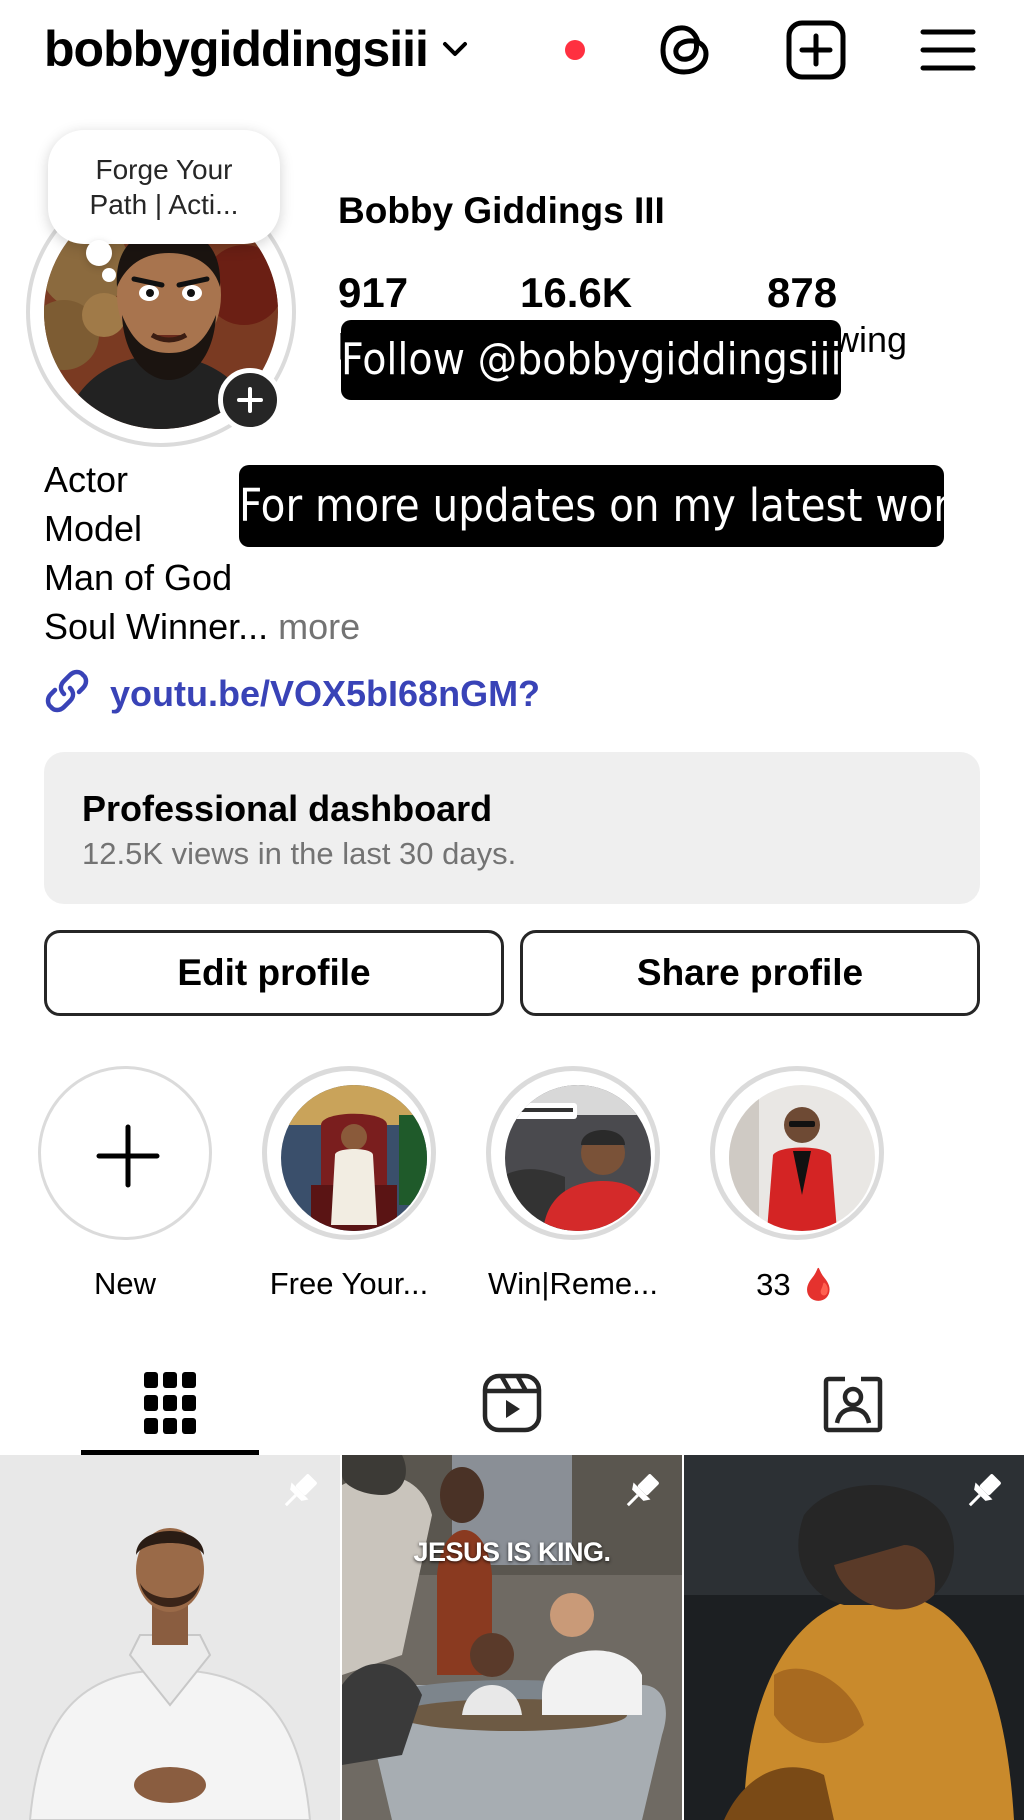  Describe the element at coordinates (325, 693) in the screenshot. I see `link-text: youtu.be/VOX5bI68nGM?` at that location.